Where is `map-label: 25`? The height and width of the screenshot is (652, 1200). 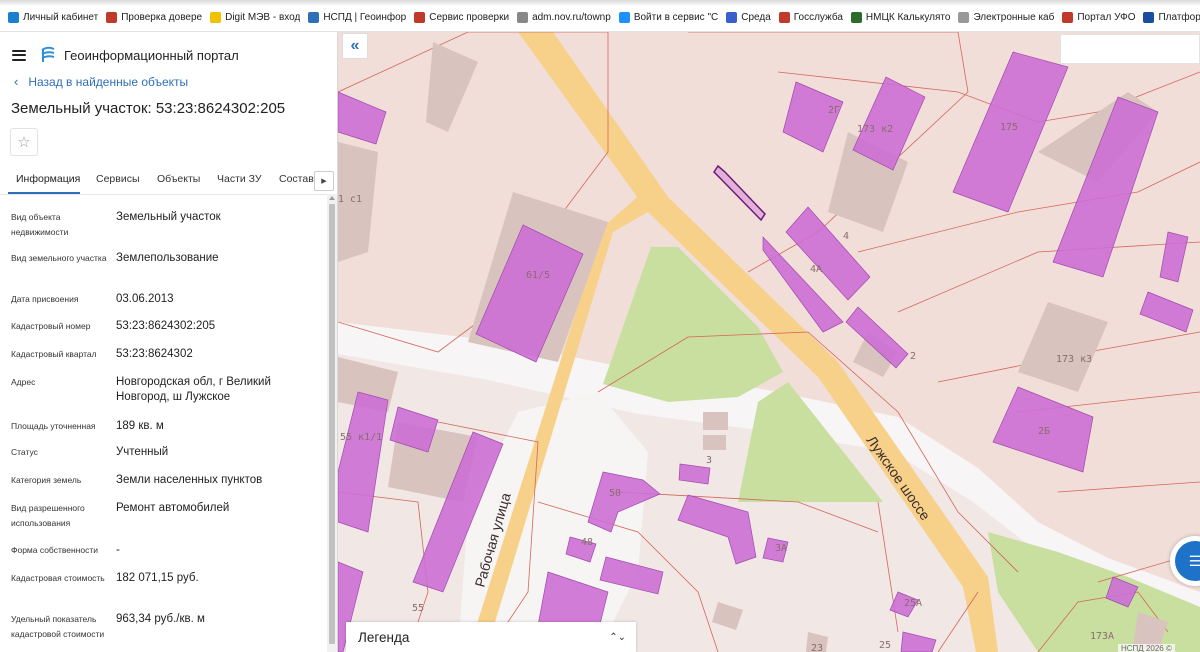
map-label: 25 is located at coordinates (885, 645).